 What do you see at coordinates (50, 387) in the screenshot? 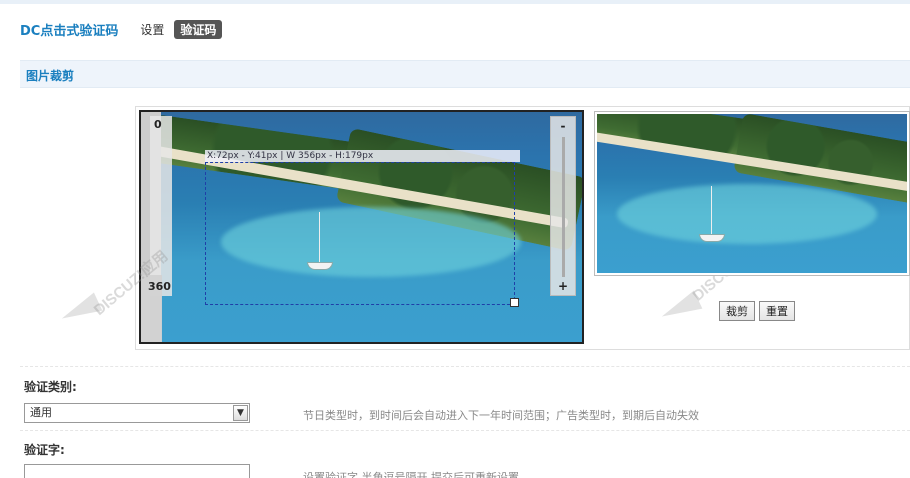
I see `type-label: 验证类别:` at bounding box center [50, 387].